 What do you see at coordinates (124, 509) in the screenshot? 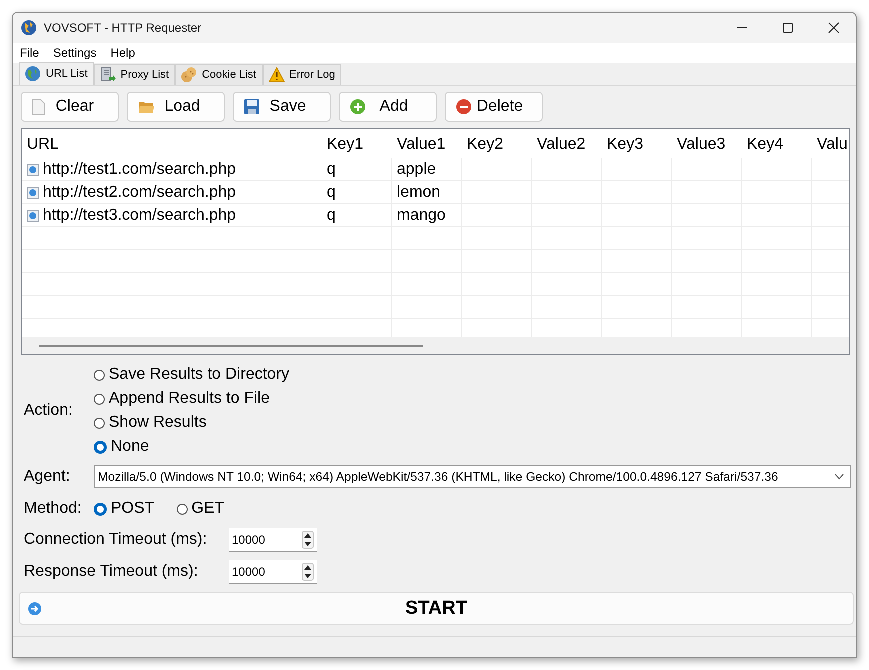
I see `radio-button: POST` at bounding box center [124, 509].